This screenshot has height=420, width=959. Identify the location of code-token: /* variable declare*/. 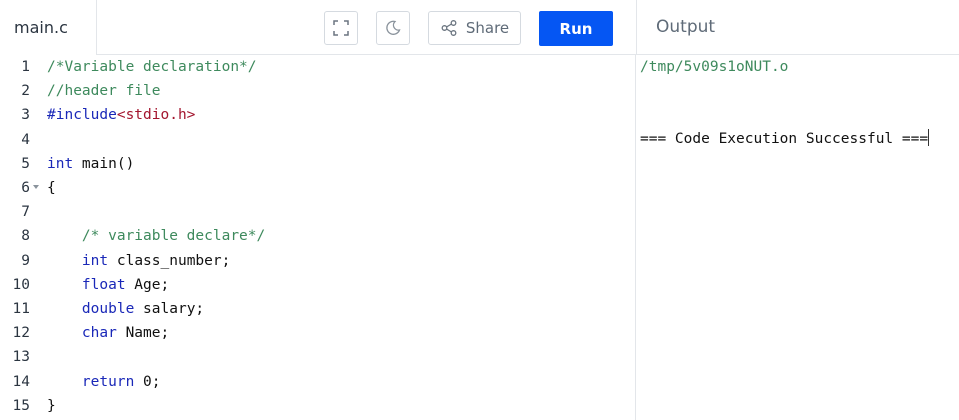
(156, 236).